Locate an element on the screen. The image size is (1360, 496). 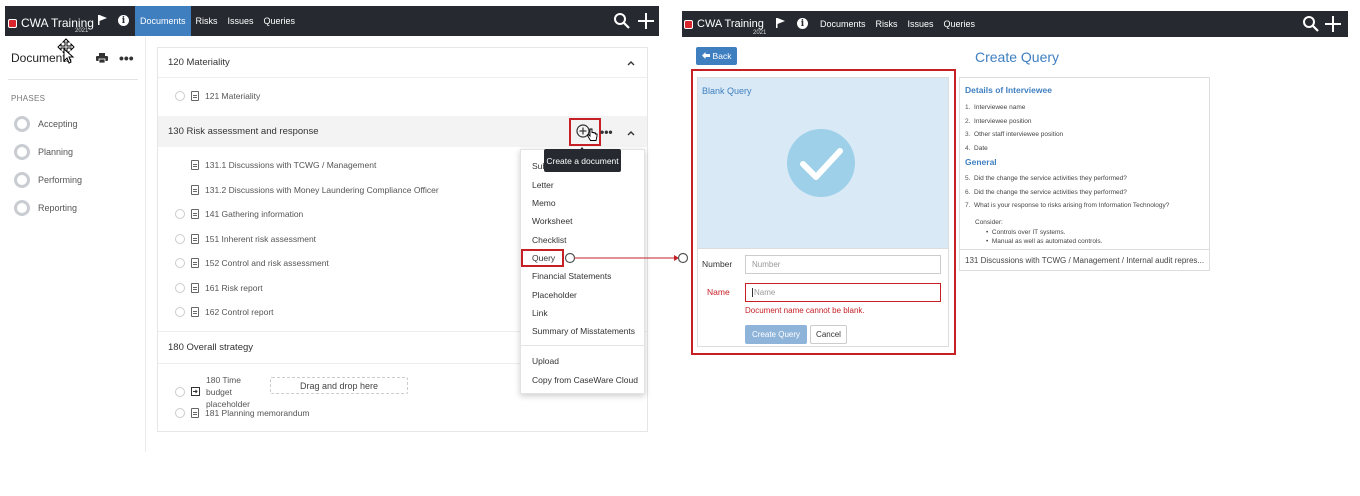
phase-planning: Planning is located at coordinates (43, 152).